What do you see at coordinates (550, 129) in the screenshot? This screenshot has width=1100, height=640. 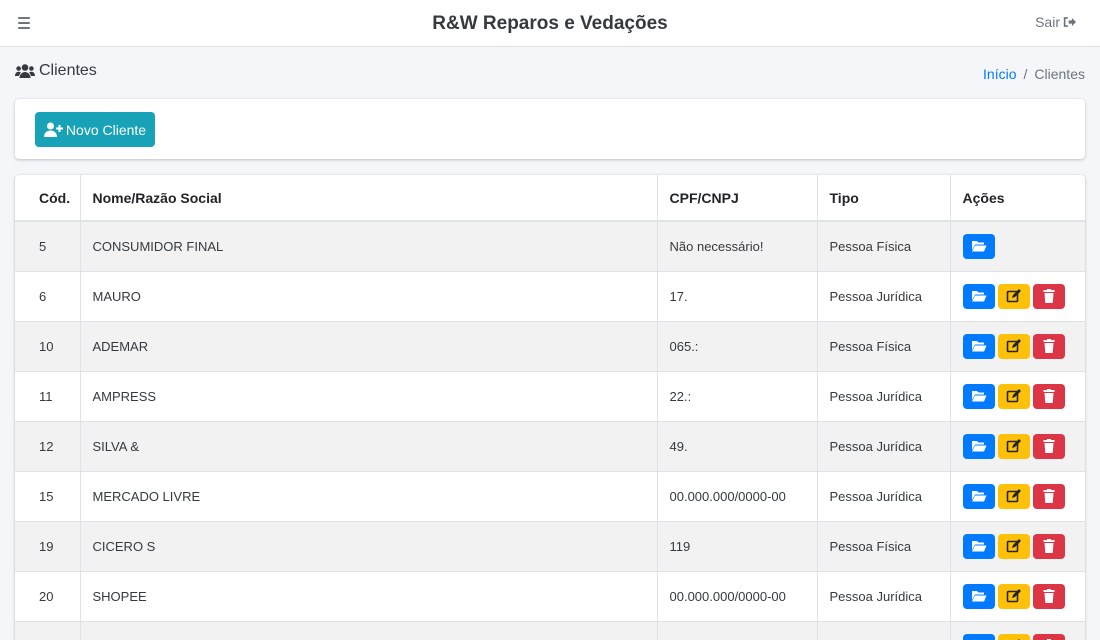 I see `actions-card: Novo Cliente` at bounding box center [550, 129].